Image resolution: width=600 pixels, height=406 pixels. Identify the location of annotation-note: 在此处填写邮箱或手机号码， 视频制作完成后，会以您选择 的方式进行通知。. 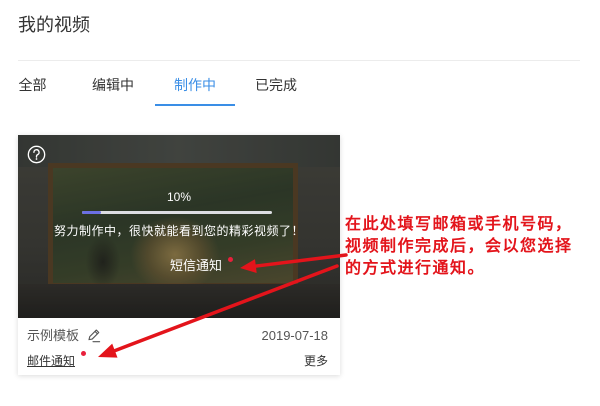
(470, 247).